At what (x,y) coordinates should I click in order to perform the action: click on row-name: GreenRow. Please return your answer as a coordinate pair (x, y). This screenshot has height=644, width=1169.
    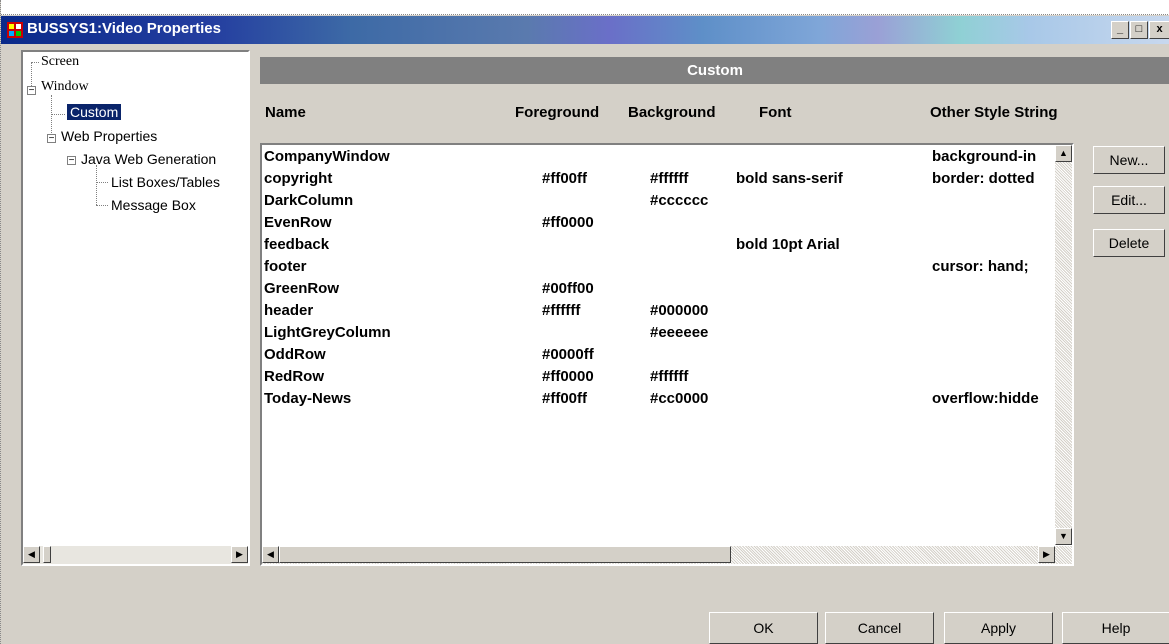
    Looking at the image, I should click on (302, 288).